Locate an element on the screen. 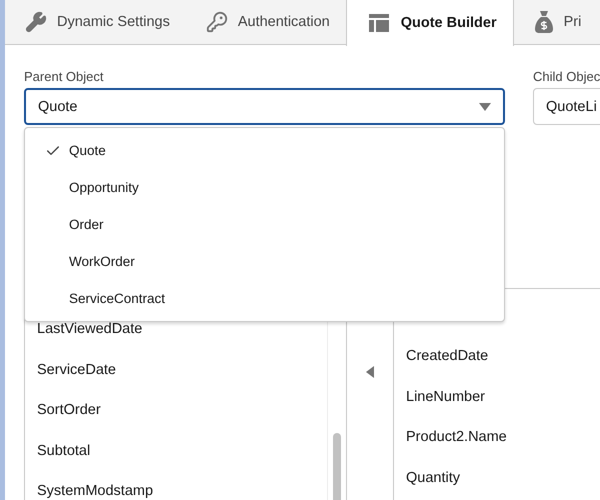 This screenshot has height=500, width=600. scrollbar-thumb is located at coordinates (337, 466).